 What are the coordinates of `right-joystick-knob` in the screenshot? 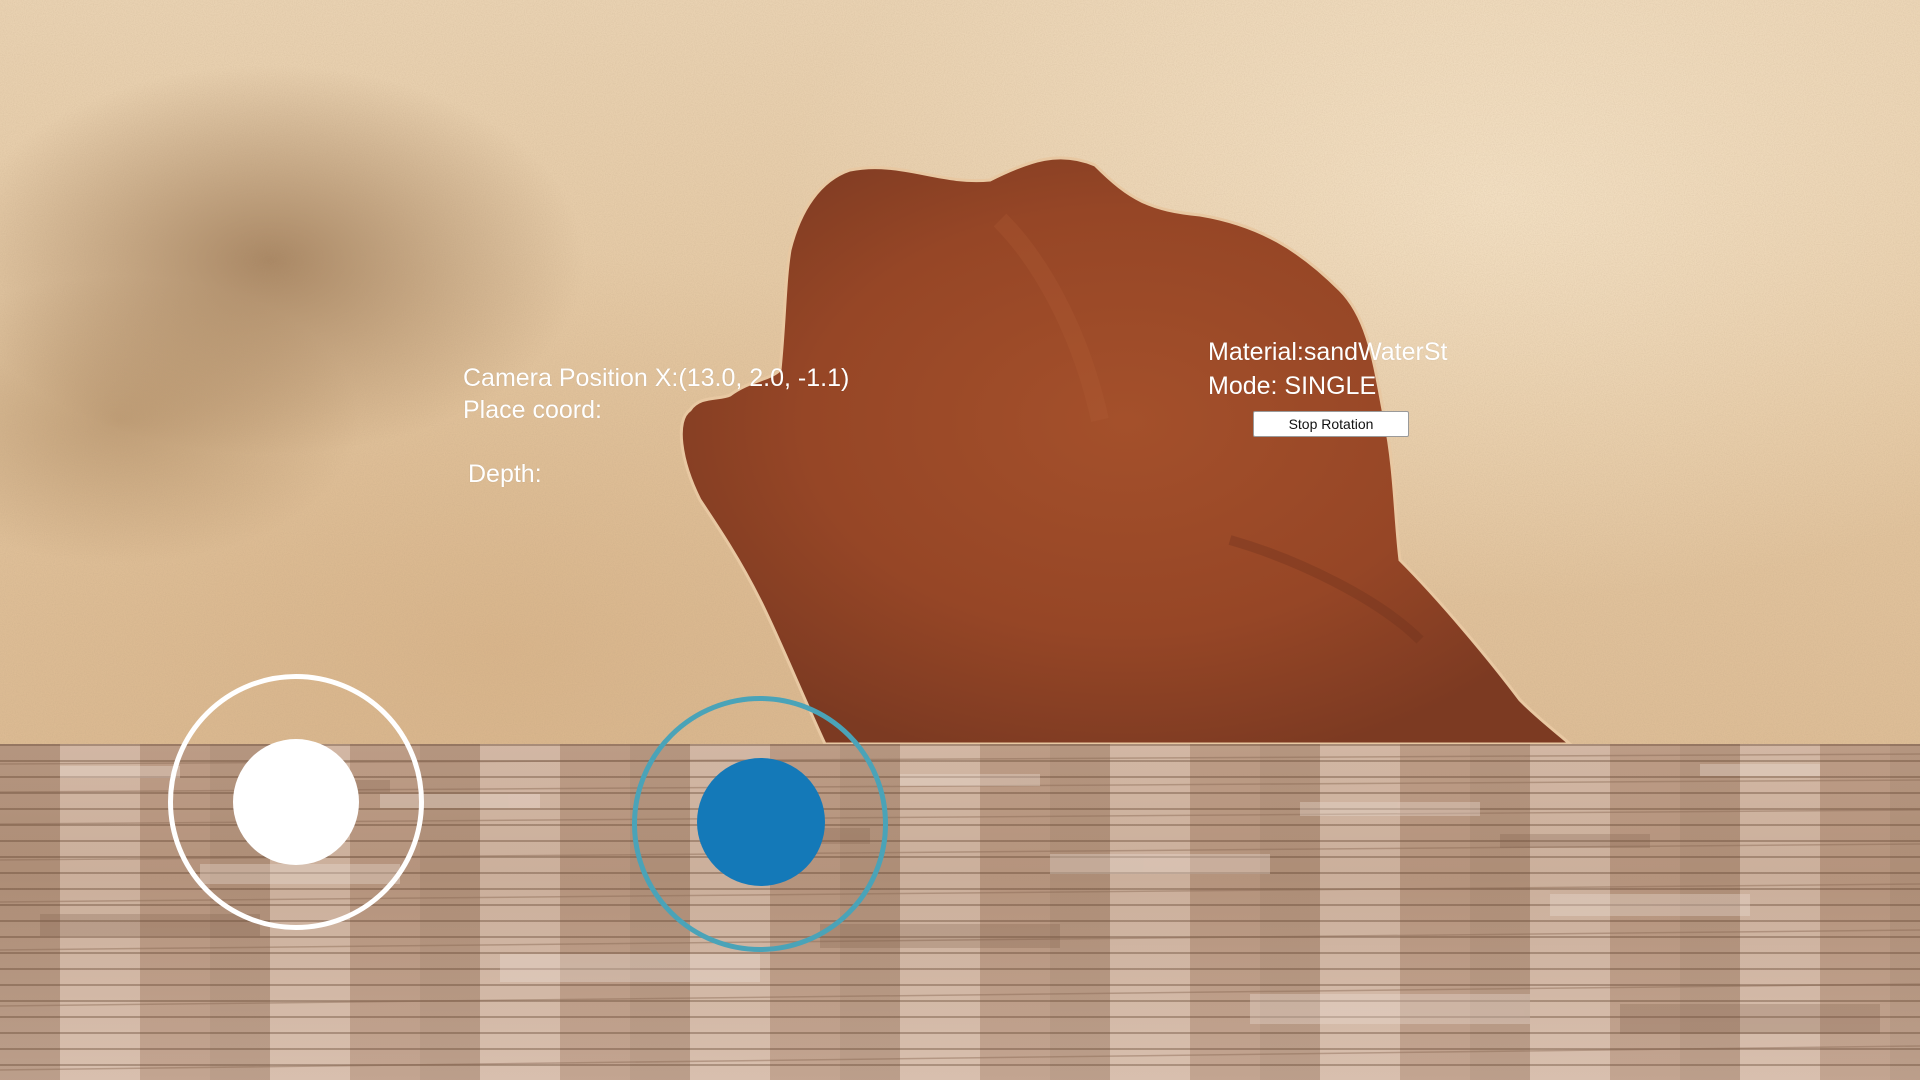 It's located at (761, 822).